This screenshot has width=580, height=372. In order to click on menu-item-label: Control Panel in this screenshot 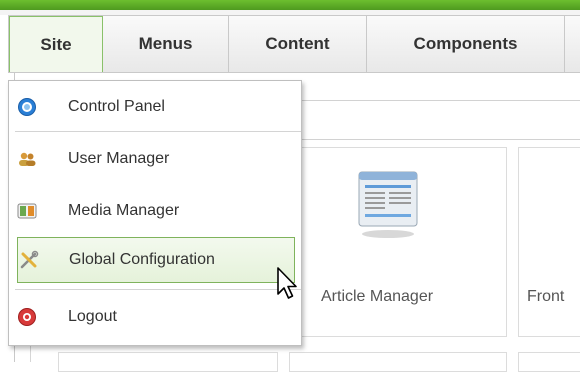, I will do `click(116, 106)`.